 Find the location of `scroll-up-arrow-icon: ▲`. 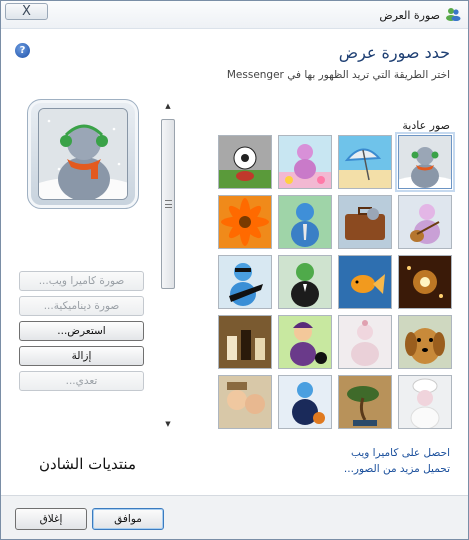

scroll-up-arrow-icon: ▲ is located at coordinates (168, 106).